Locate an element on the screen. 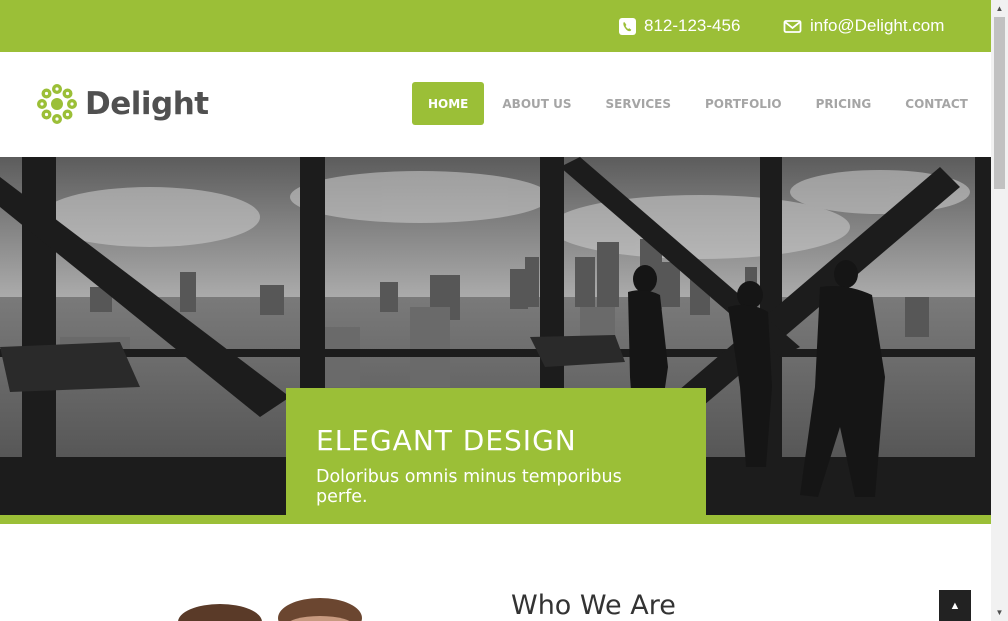 The image size is (1008, 621). top-bar-email: info@Delight.com is located at coordinates (863, 26).